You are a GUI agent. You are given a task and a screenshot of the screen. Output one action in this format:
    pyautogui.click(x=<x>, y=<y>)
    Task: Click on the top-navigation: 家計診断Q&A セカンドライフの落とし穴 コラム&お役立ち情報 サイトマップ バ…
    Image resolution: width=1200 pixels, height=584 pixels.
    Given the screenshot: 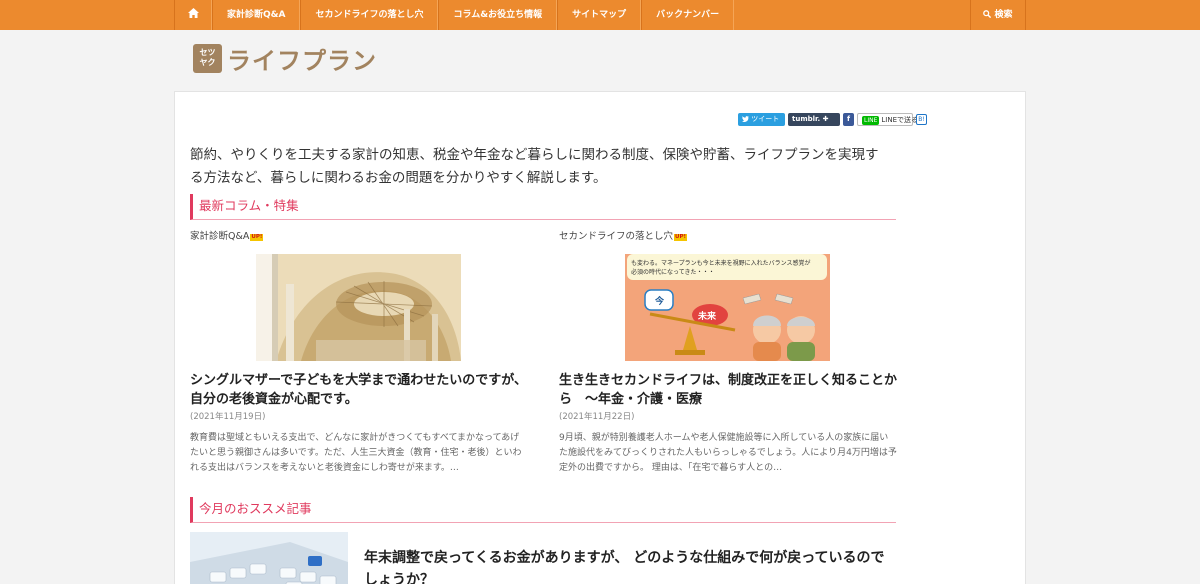 What is the action you would take?
    pyautogui.click(x=600, y=15)
    